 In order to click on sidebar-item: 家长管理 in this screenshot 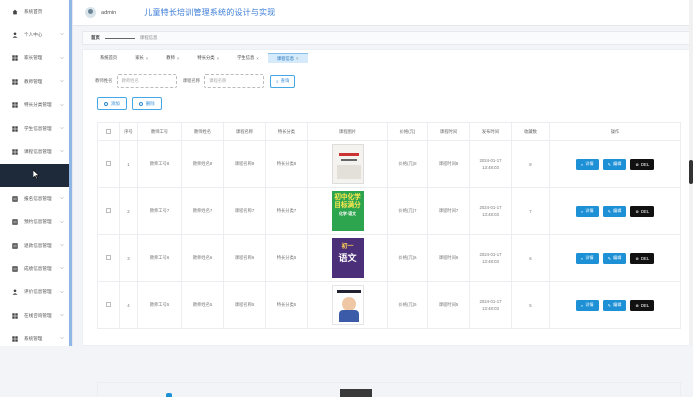, I will do `click(36, 58)`.